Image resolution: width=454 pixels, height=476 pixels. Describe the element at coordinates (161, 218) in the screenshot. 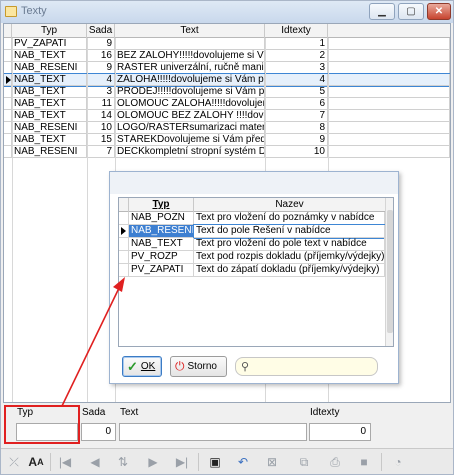

I see `lookup-cell-typ: NAB_POZN` at that location.